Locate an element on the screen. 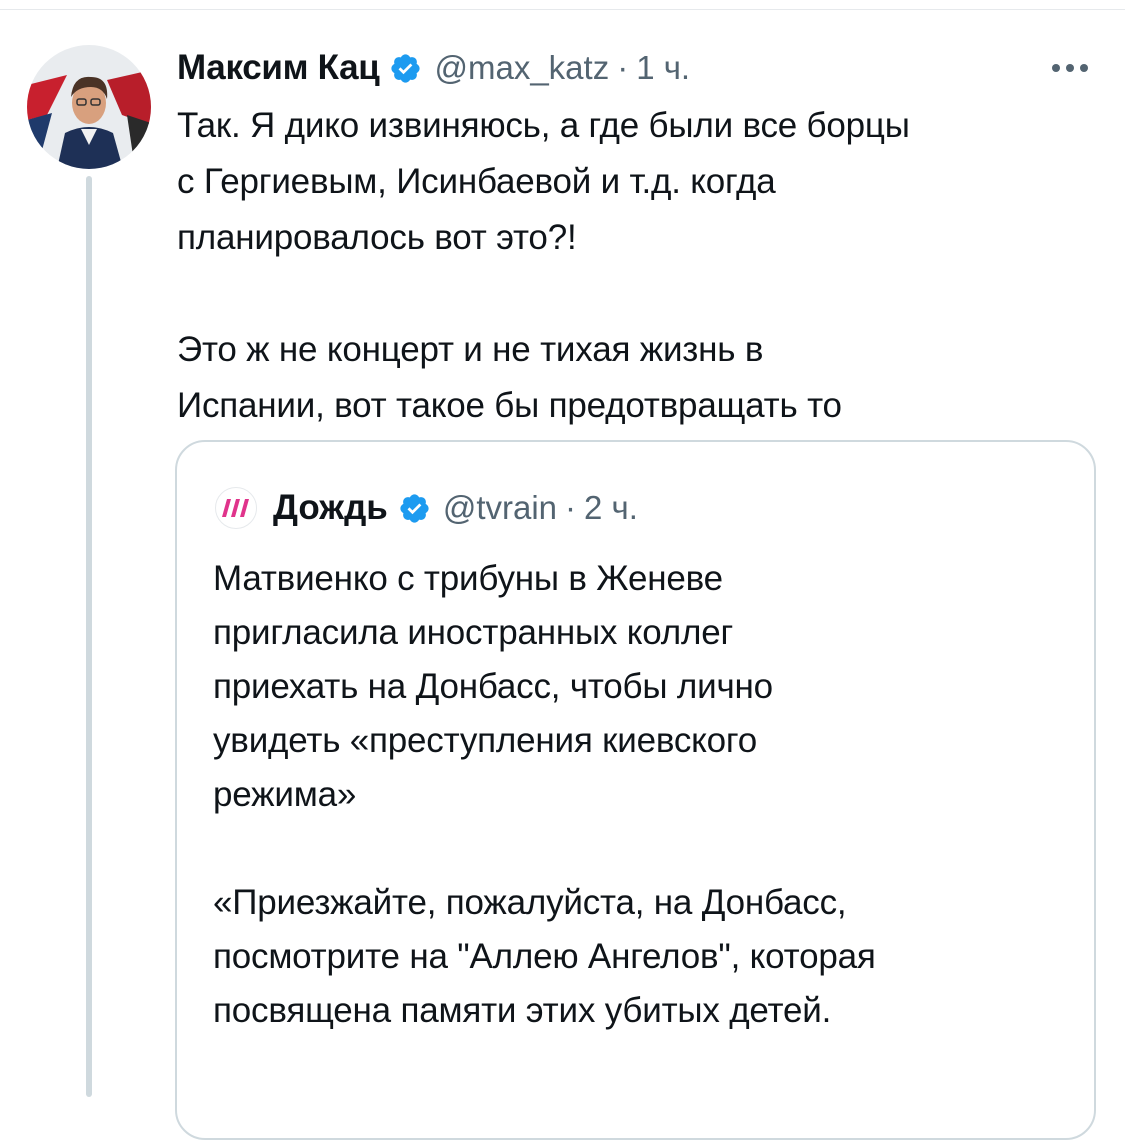  tvrain-logo-icon is located at coordinates (236, 508).